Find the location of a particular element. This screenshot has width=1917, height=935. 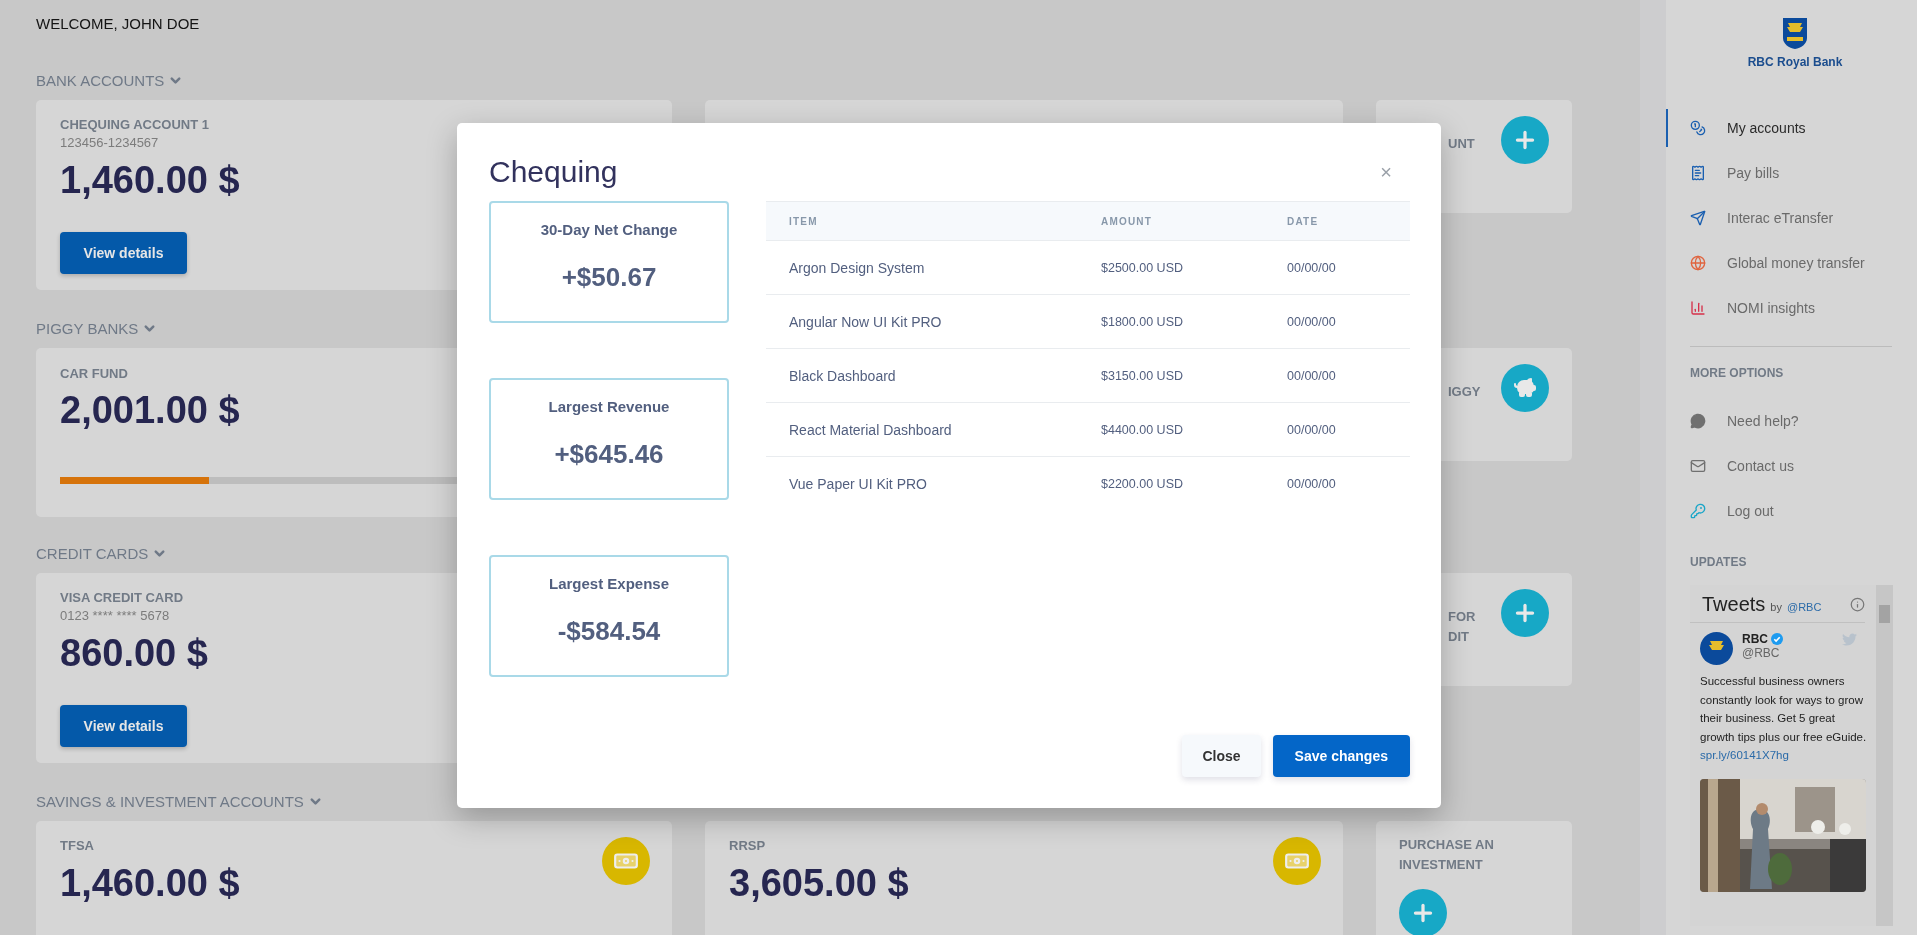

widget-title: Tweets is located at coordinates (1734, 604).